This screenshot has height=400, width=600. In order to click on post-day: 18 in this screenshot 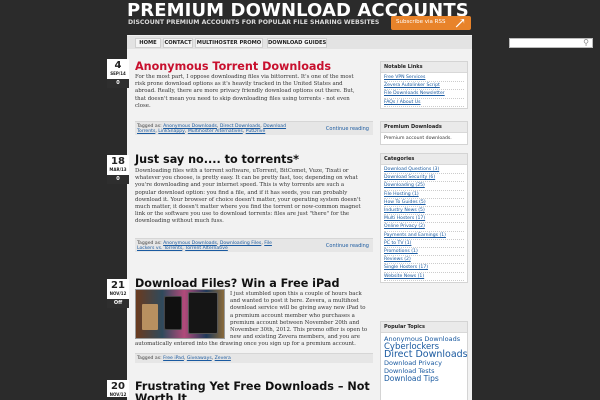, I will do `click(118, 161)`.